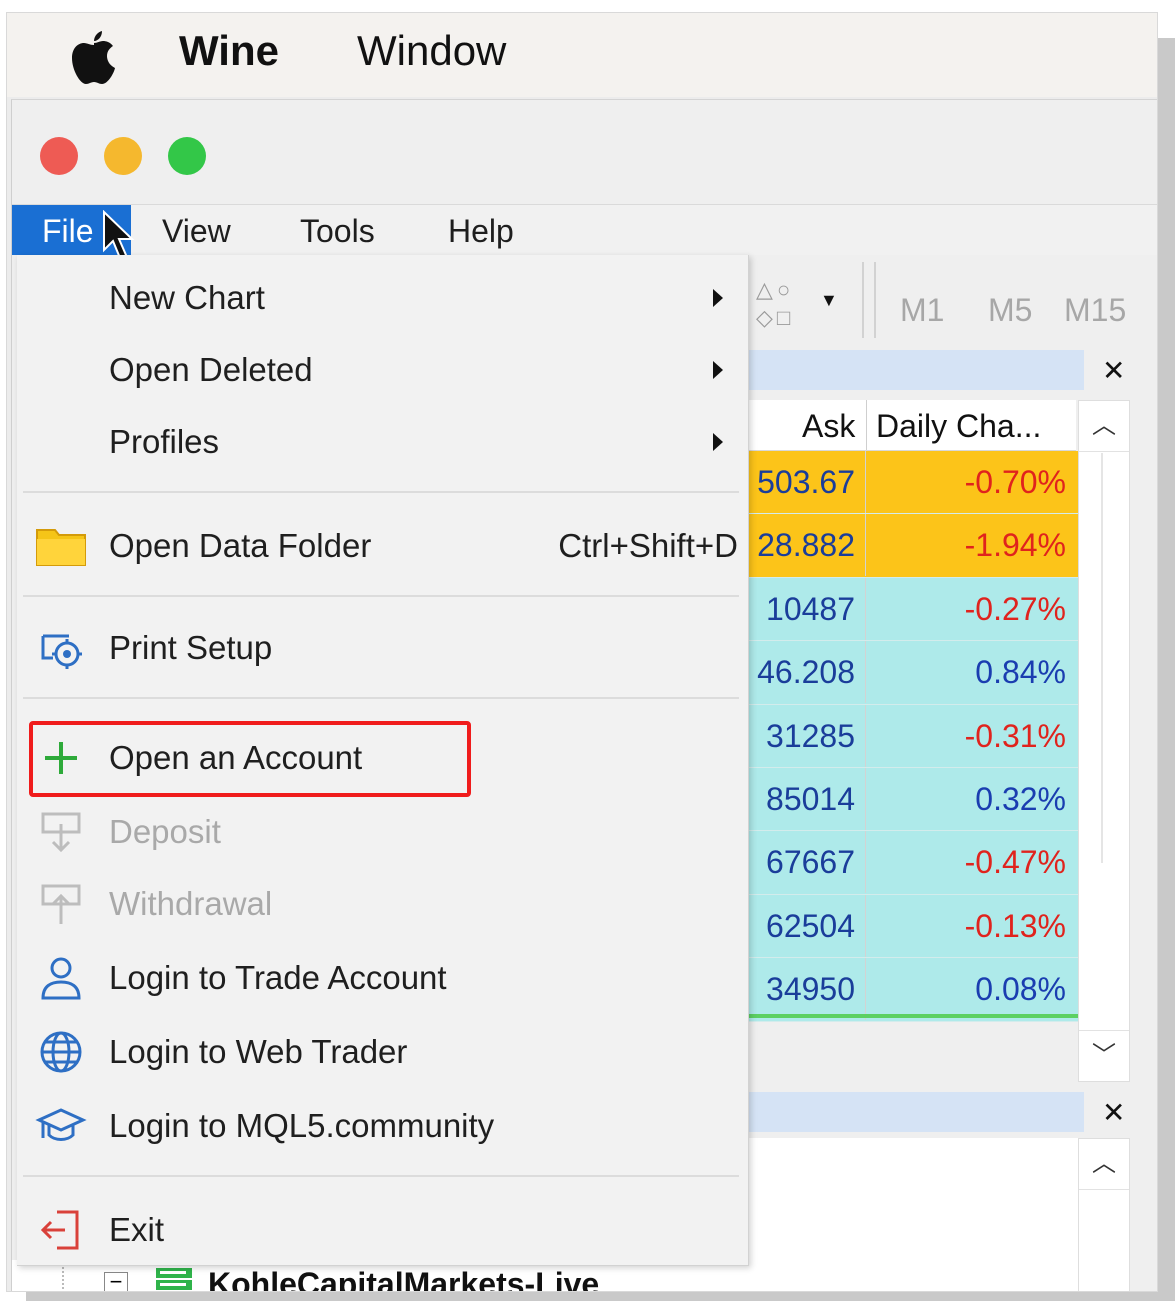 The width and height of the screenshot is (1175, 1301). I want to click on menu-item-label: Open Data Folder, so click(240, 545).